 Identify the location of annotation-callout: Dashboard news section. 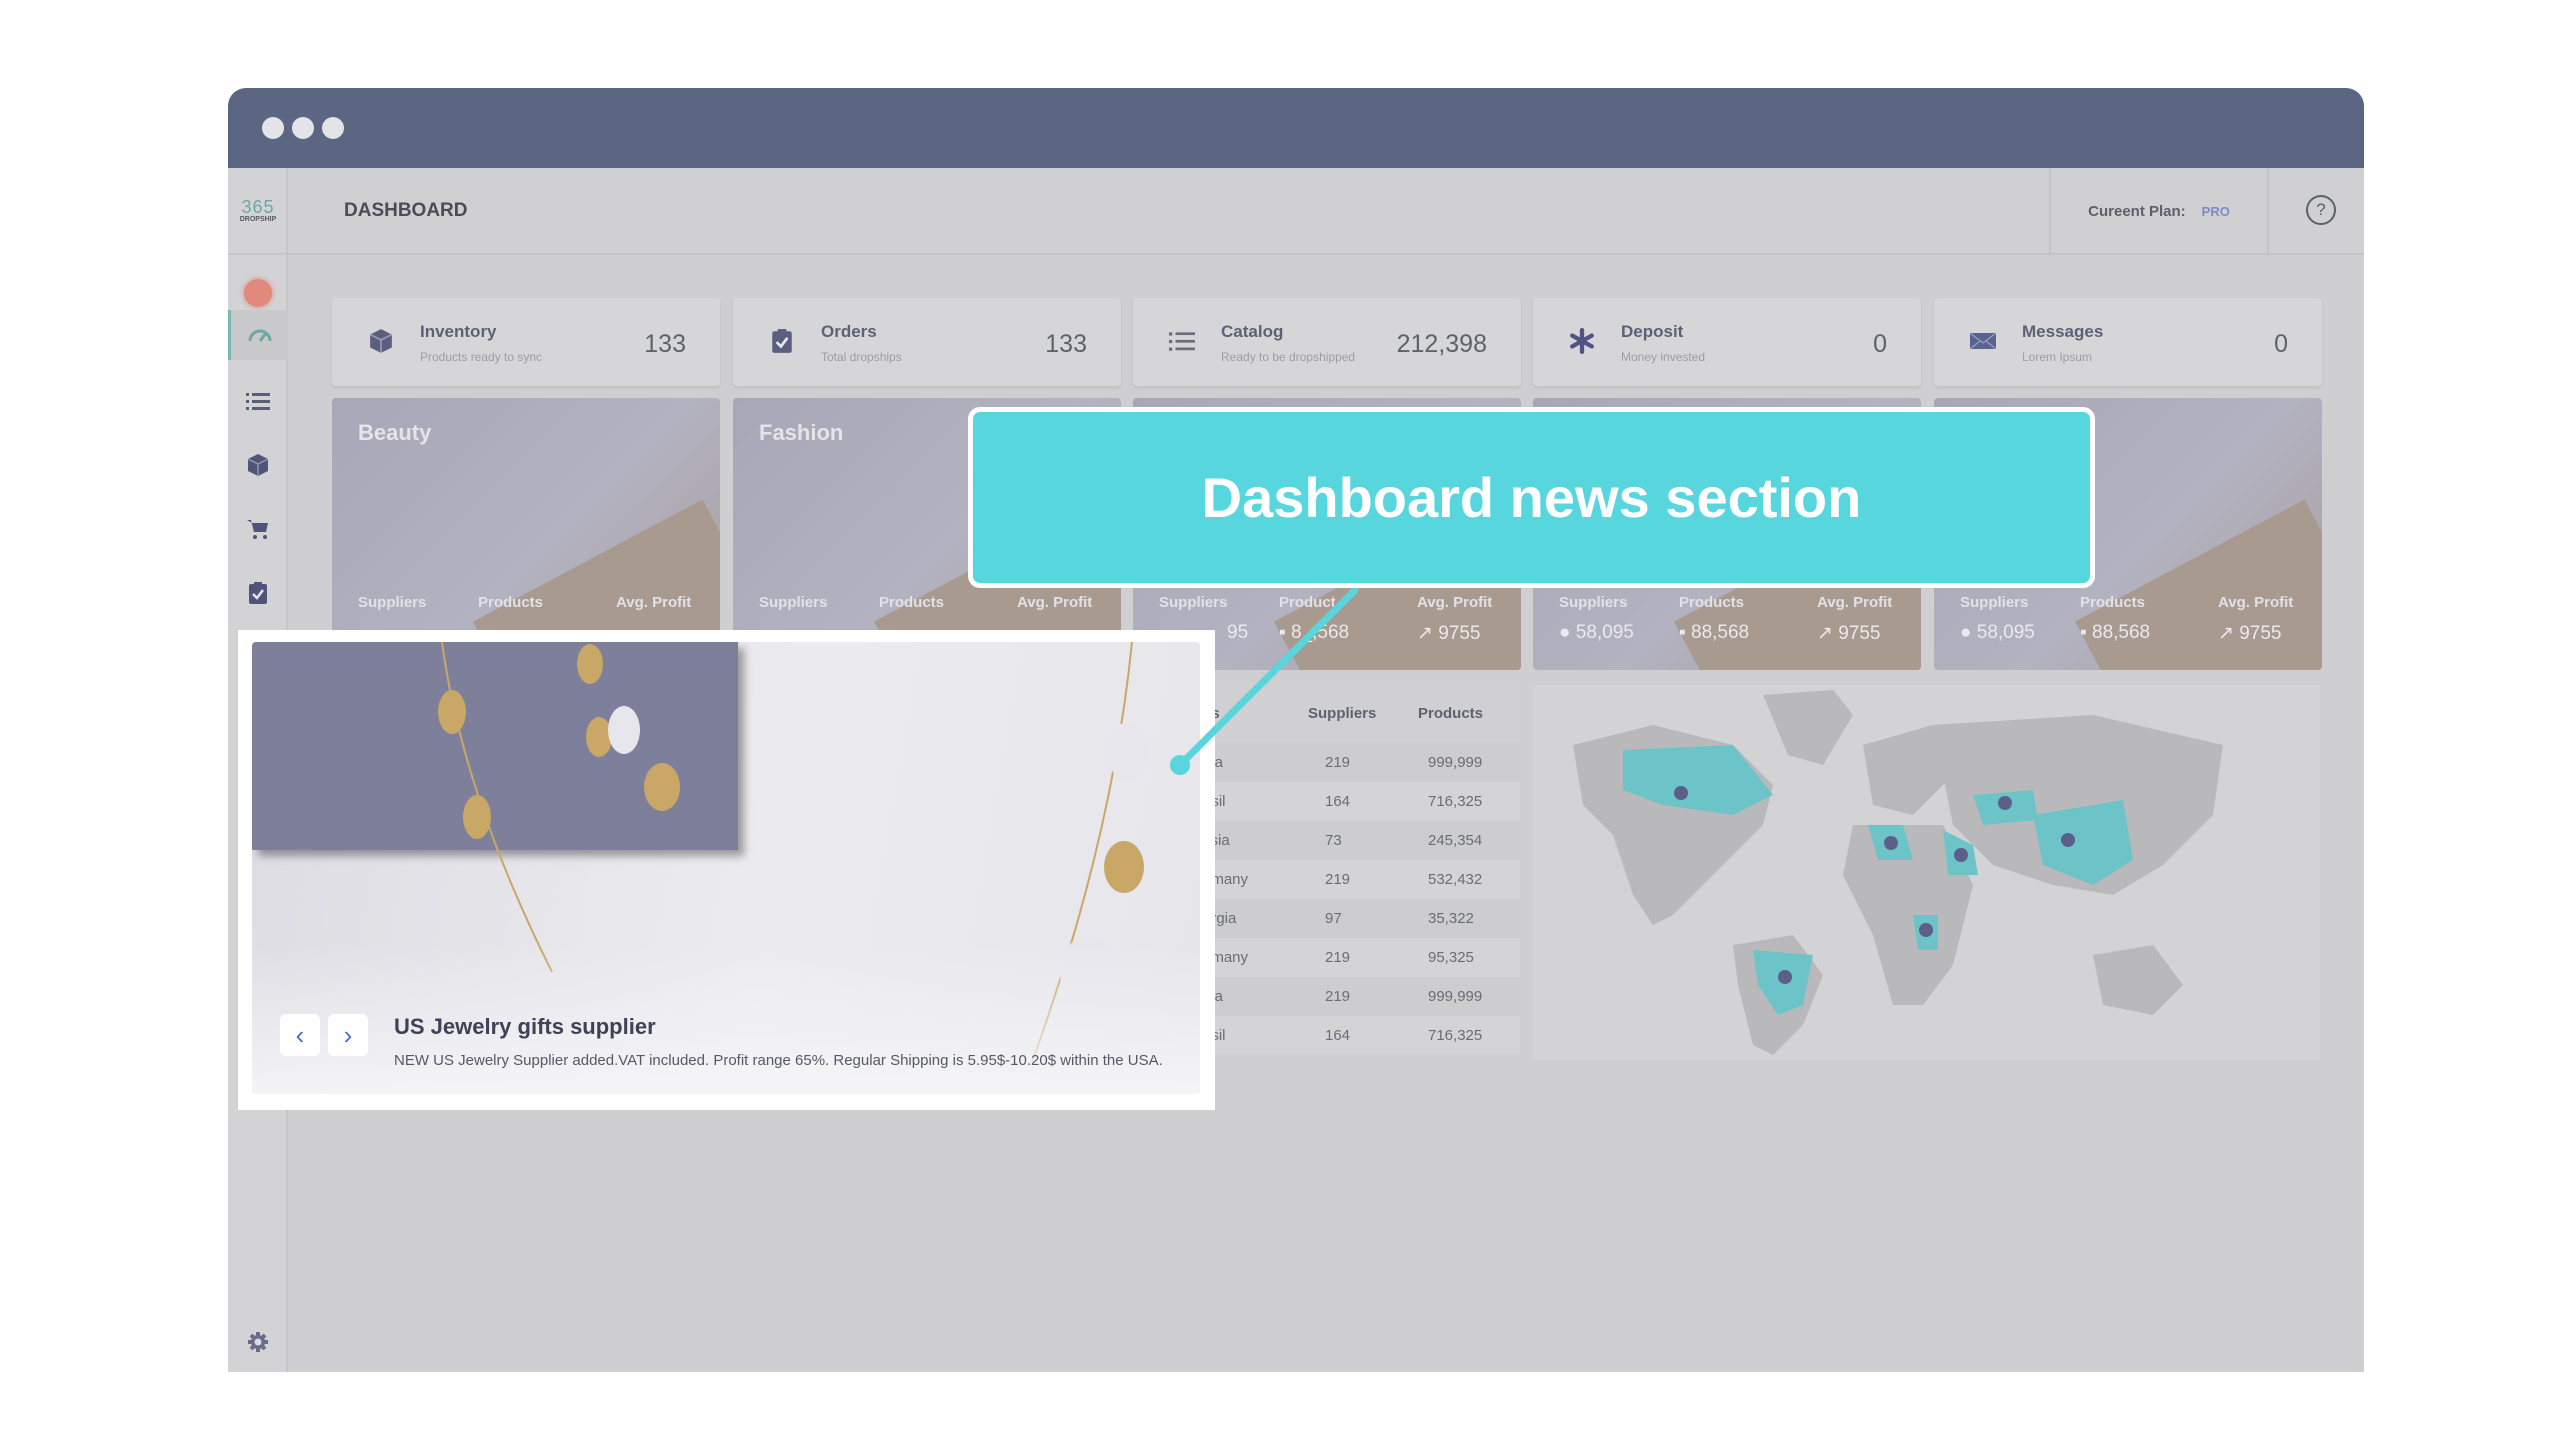
(1531, 497).